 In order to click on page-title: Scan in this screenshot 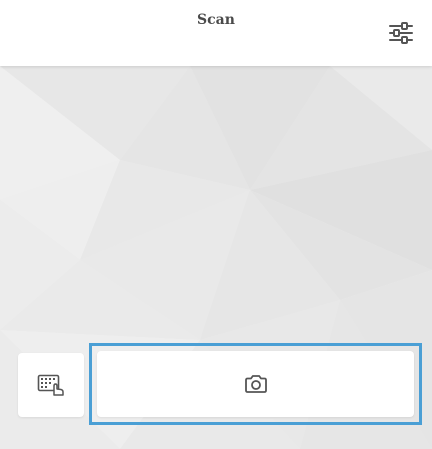, I will do `click(216, 20)`.